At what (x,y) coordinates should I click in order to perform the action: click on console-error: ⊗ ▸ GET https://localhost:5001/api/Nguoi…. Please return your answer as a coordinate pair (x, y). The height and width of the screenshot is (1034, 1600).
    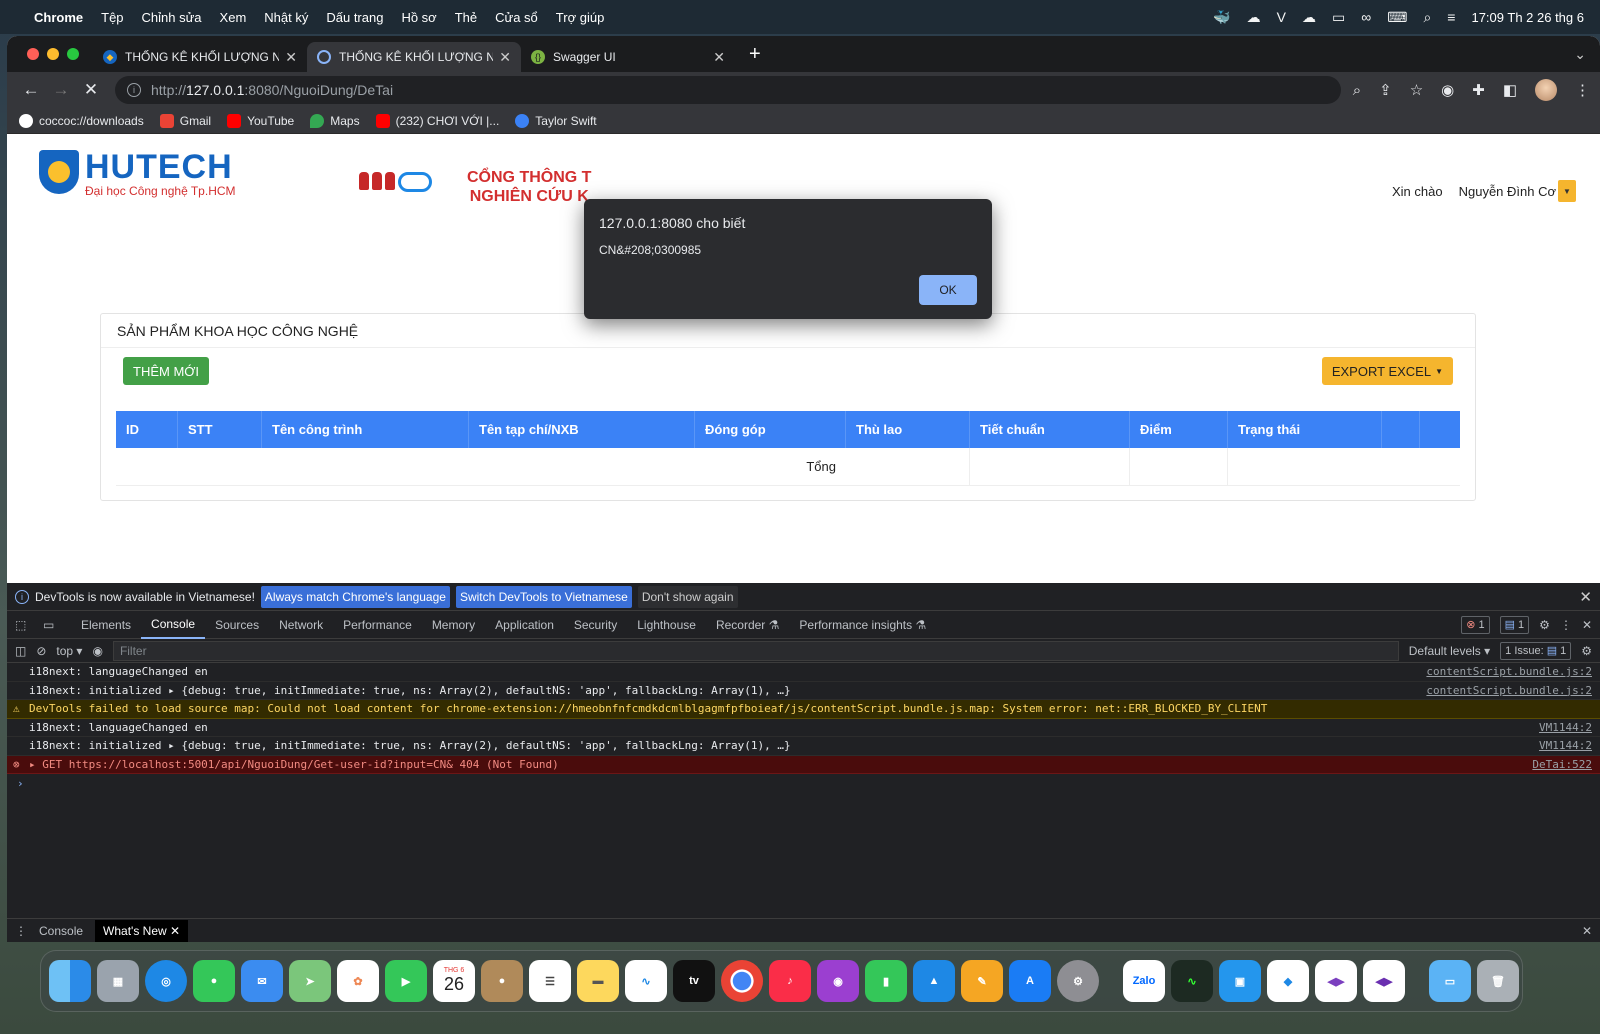
    Looking at the image, I should click on (803, 764).